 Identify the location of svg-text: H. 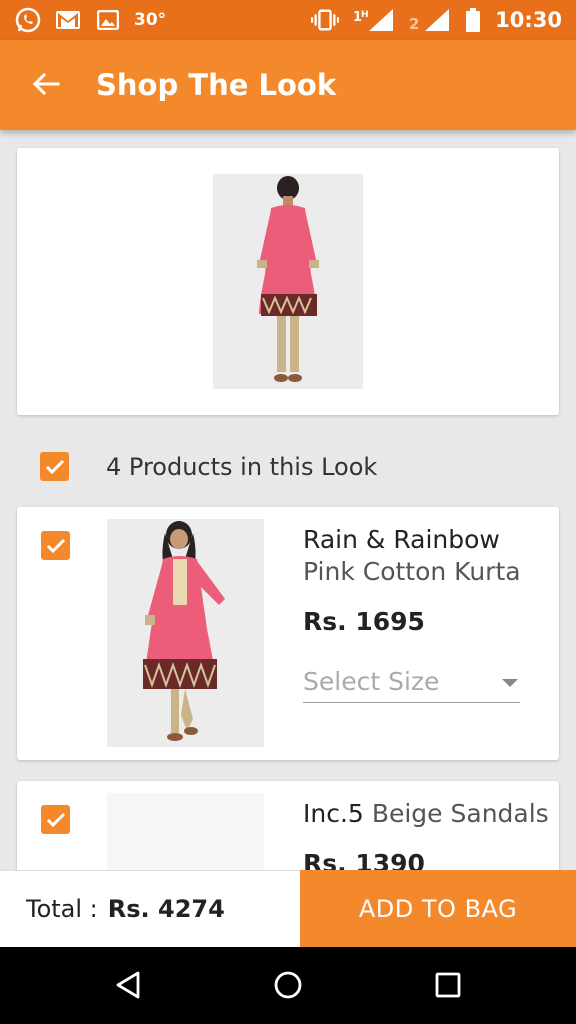
(365, 15).